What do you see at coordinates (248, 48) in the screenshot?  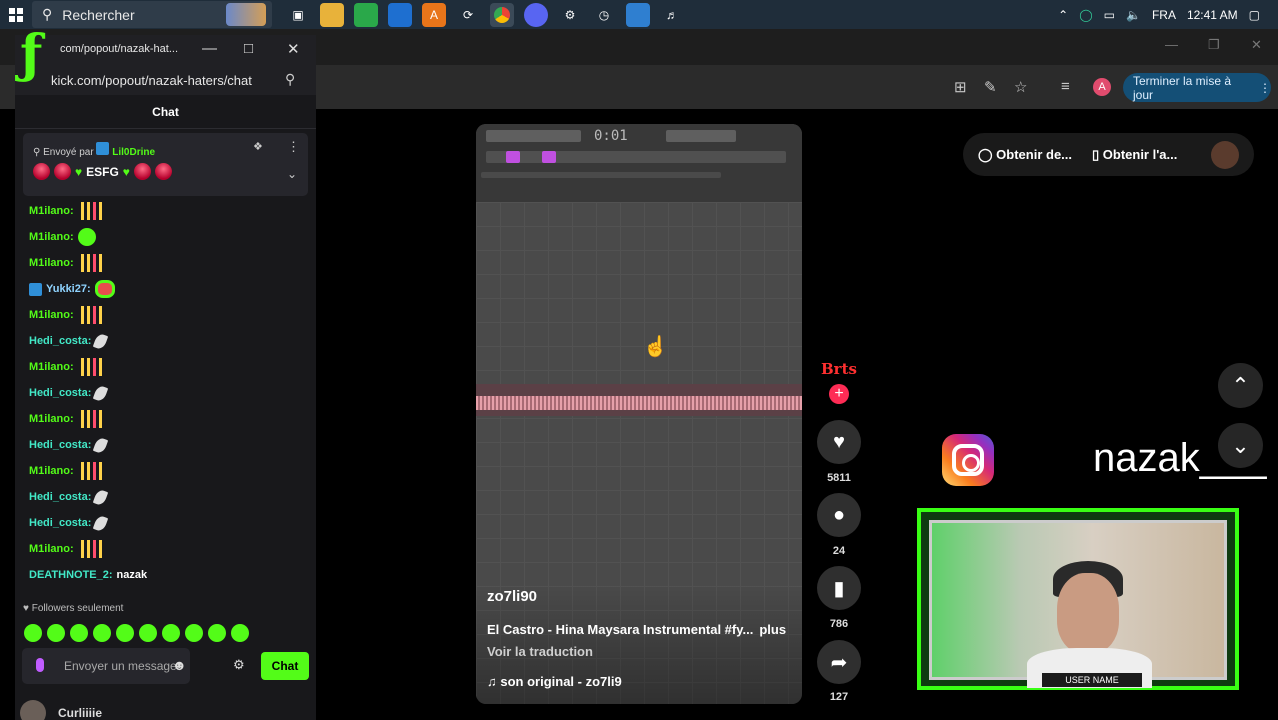 I see `popout-maximize-icon: □` at bounding box center [248, 48].